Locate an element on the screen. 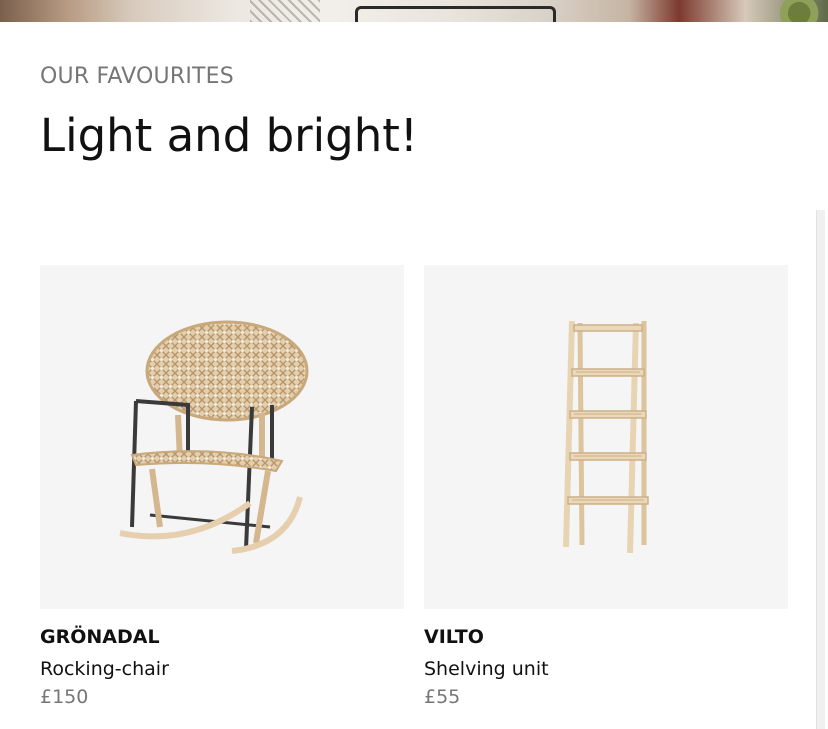 The image size is (828, 729). hero-hammock-detail is located at coordinates (285, 11).